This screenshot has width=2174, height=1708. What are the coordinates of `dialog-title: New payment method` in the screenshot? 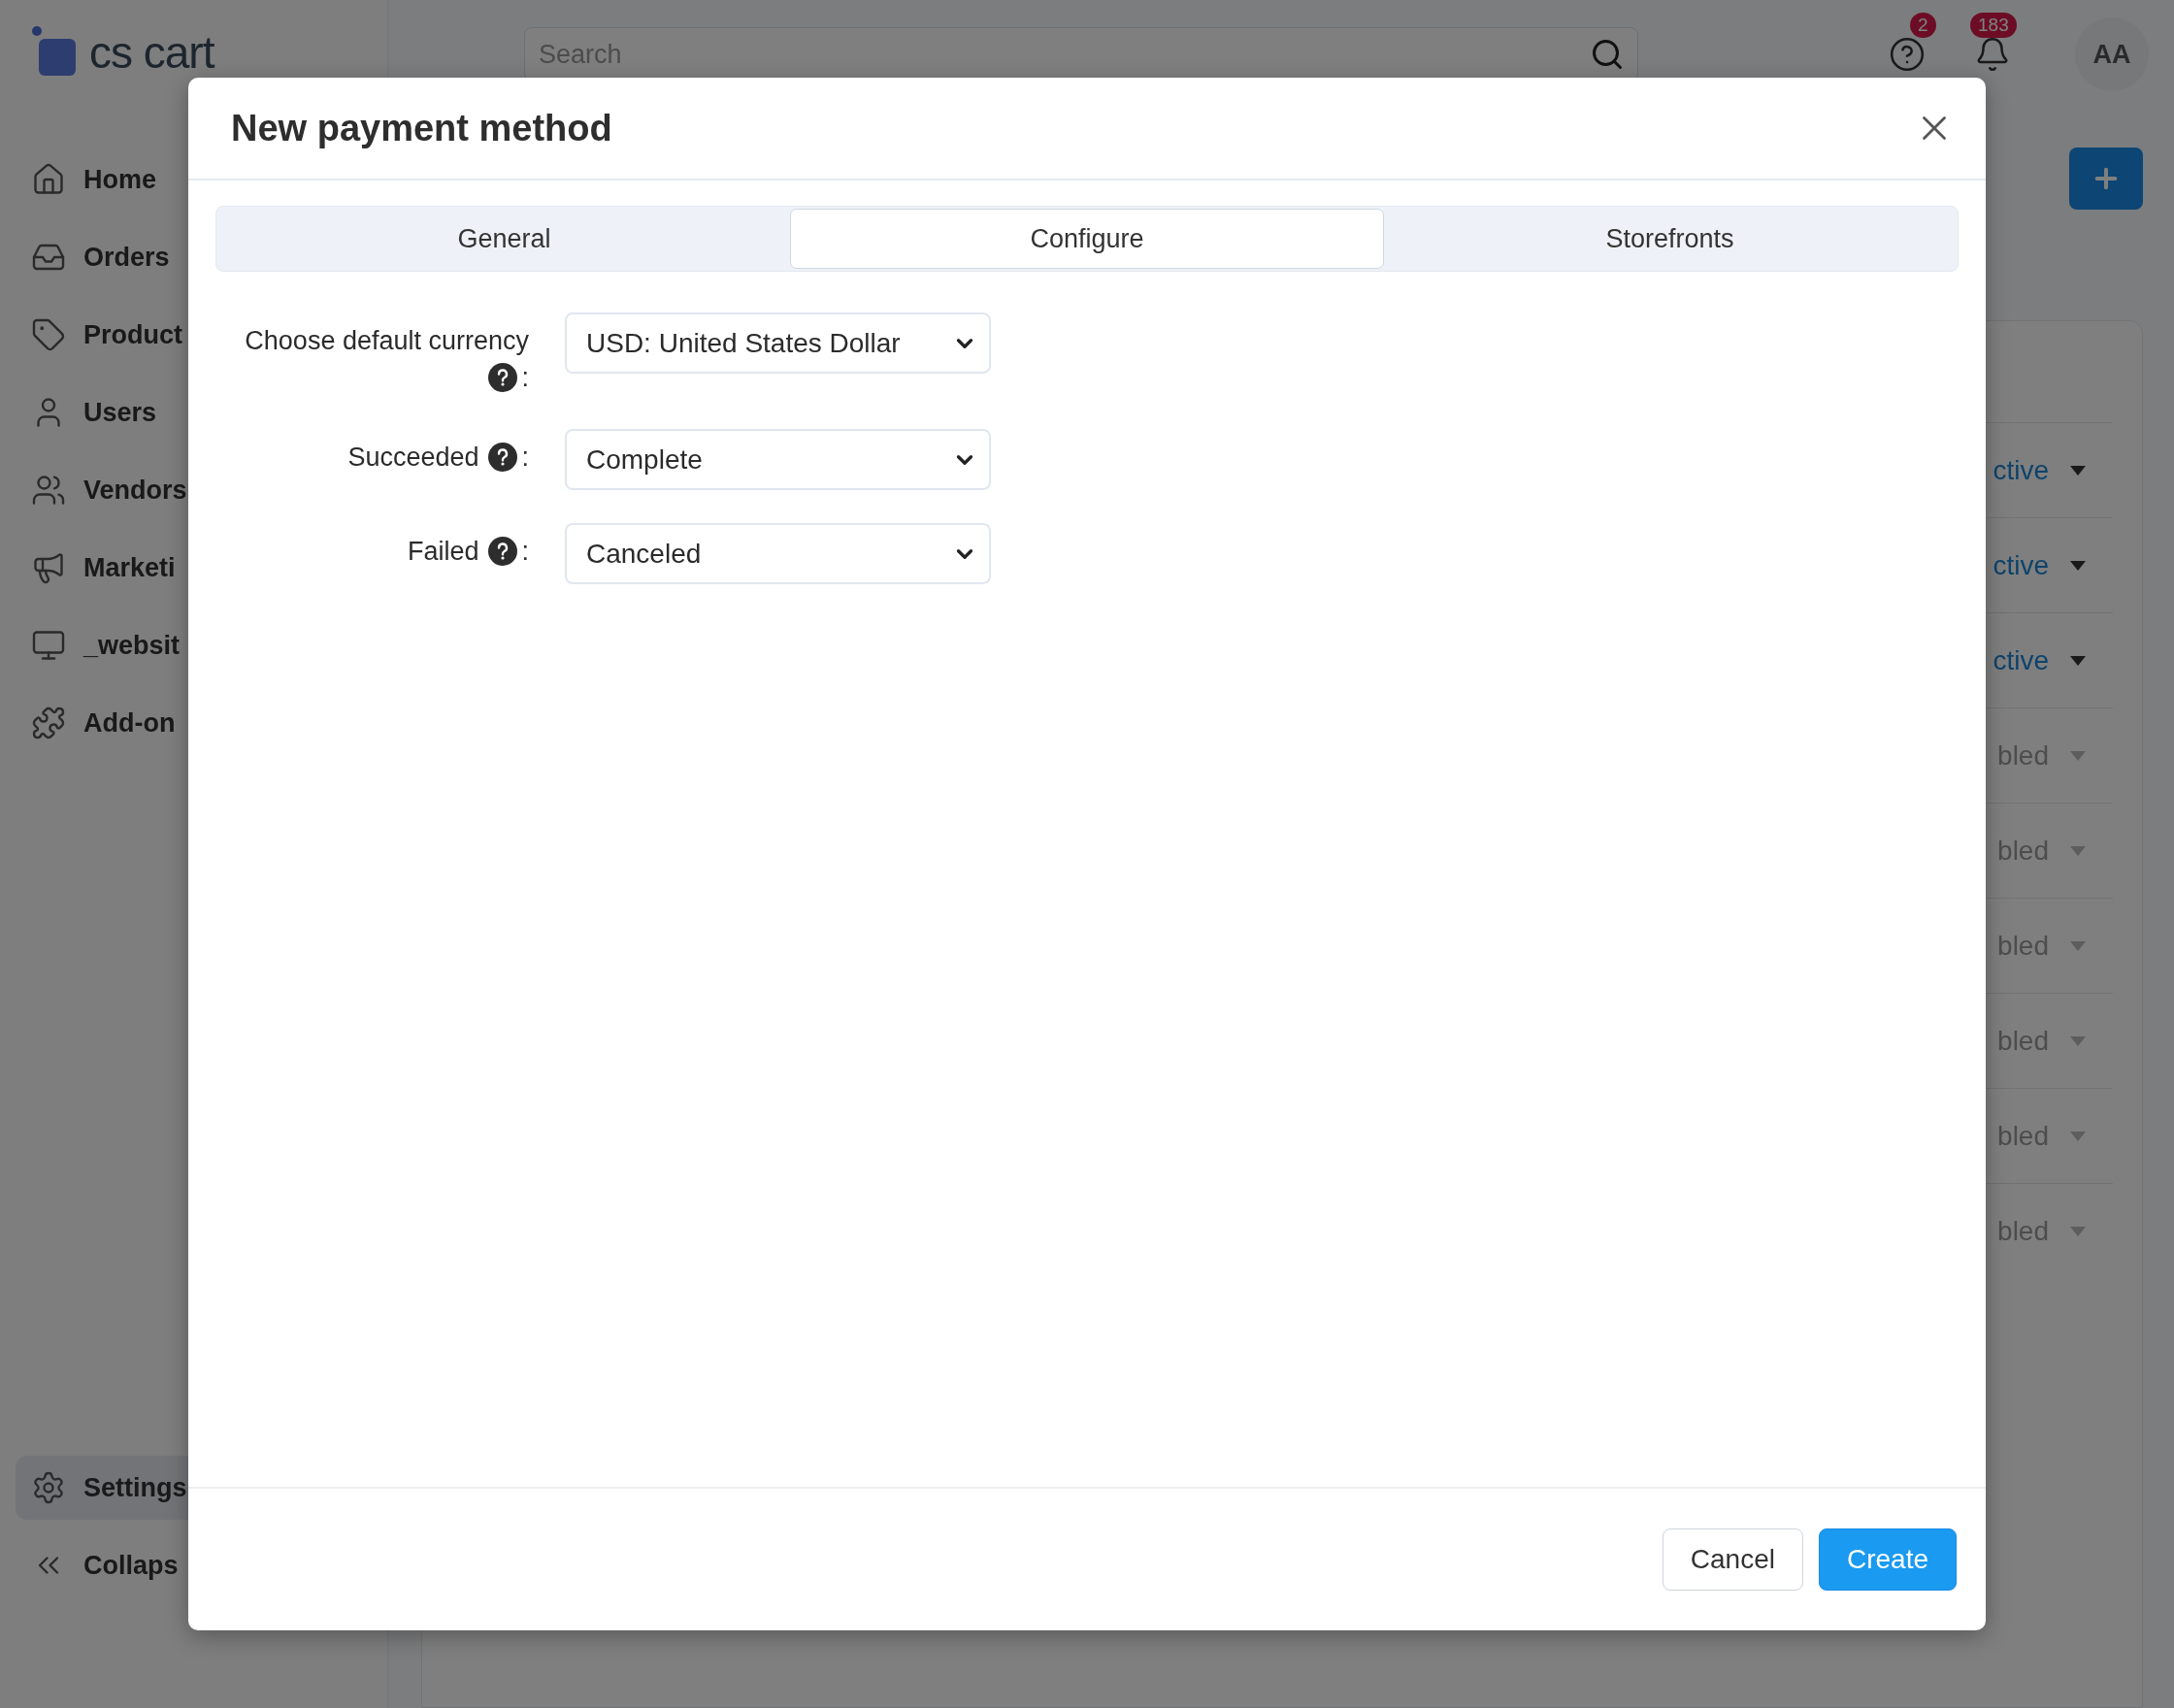 It's located at (421, 128).